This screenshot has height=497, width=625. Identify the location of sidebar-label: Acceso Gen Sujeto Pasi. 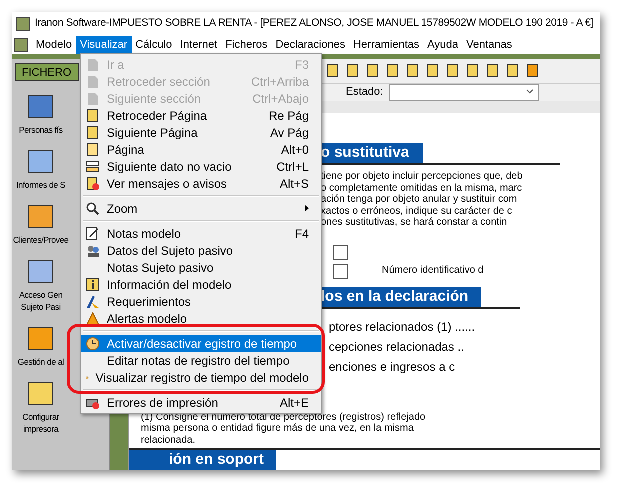
(41, 301).